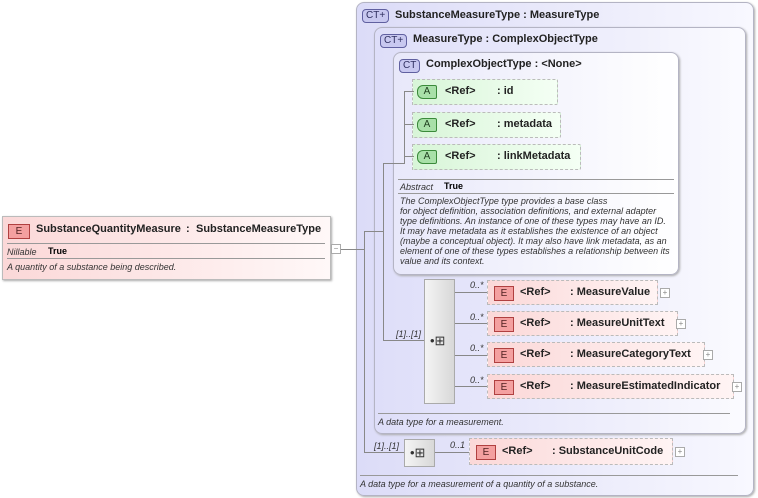 This screenshot has width=758, height=498. I want to click on nillable-label: Nillable, so click(22, 252).